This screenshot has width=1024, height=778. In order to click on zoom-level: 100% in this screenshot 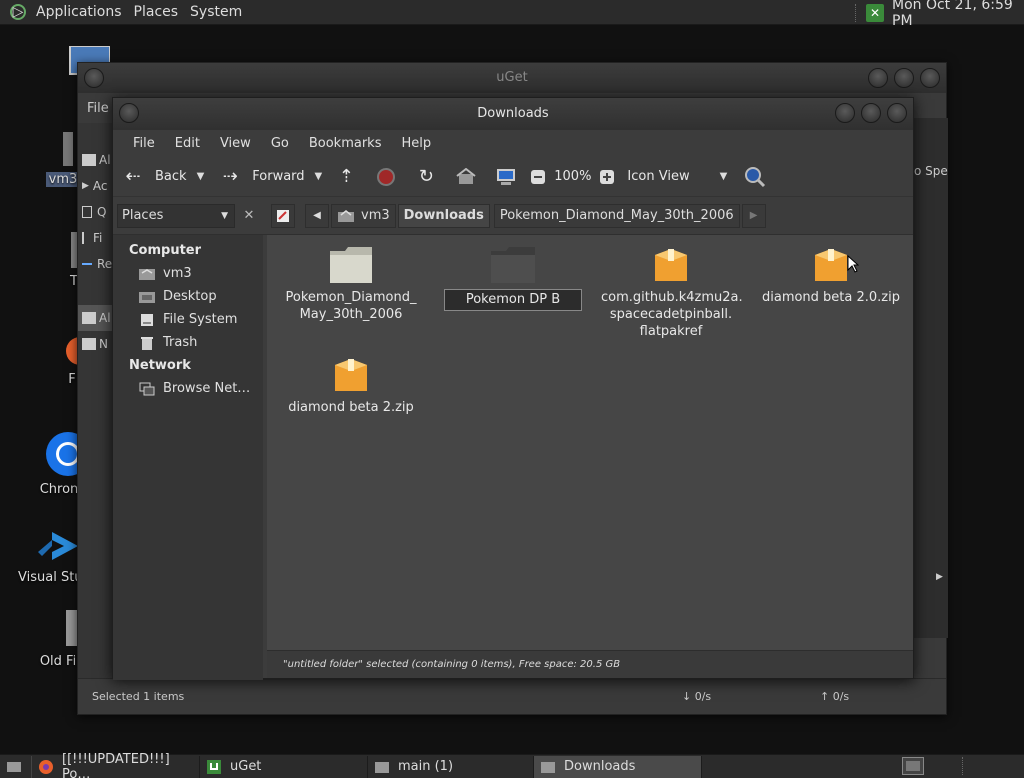, I will do `click(572, 177)`.